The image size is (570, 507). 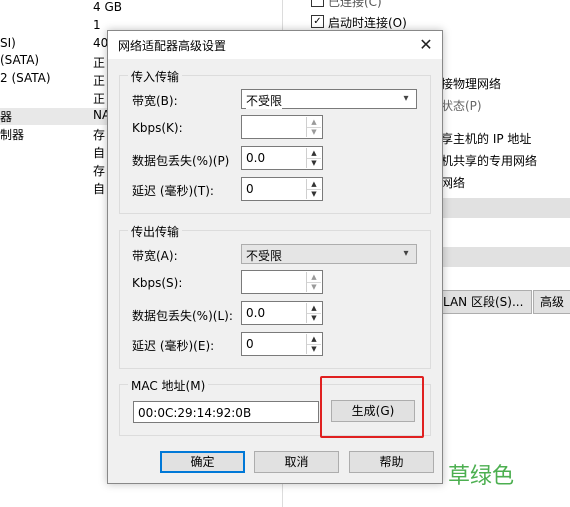 I want to click on incoming-packet-loss-label: 数据包丢失(%)(P), so click(x=181, y=161).